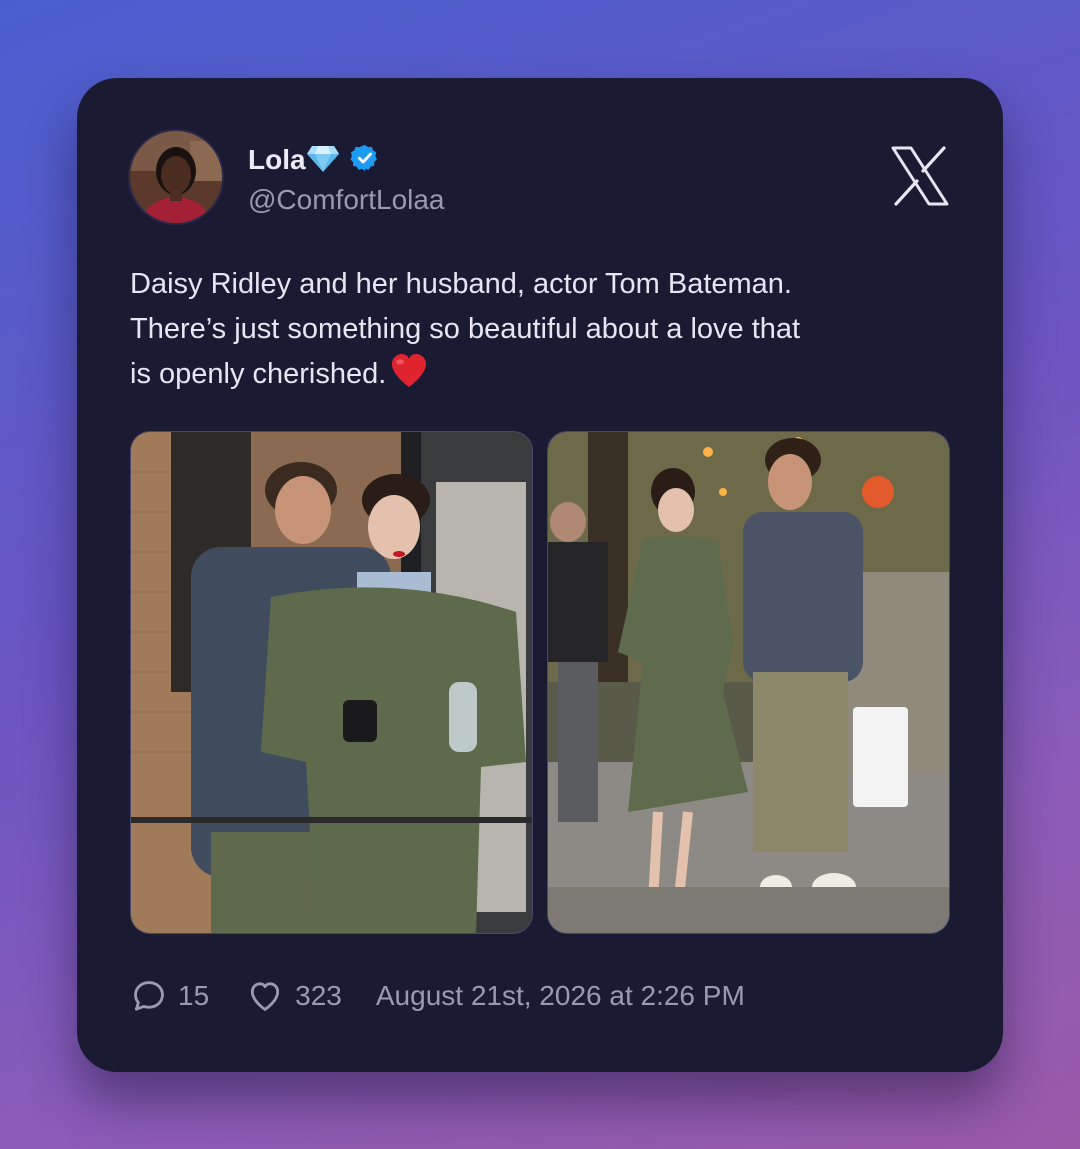 The image size is (1080, 1149). I want to click on tweet-line: is openly cherished., so click(540, 377).